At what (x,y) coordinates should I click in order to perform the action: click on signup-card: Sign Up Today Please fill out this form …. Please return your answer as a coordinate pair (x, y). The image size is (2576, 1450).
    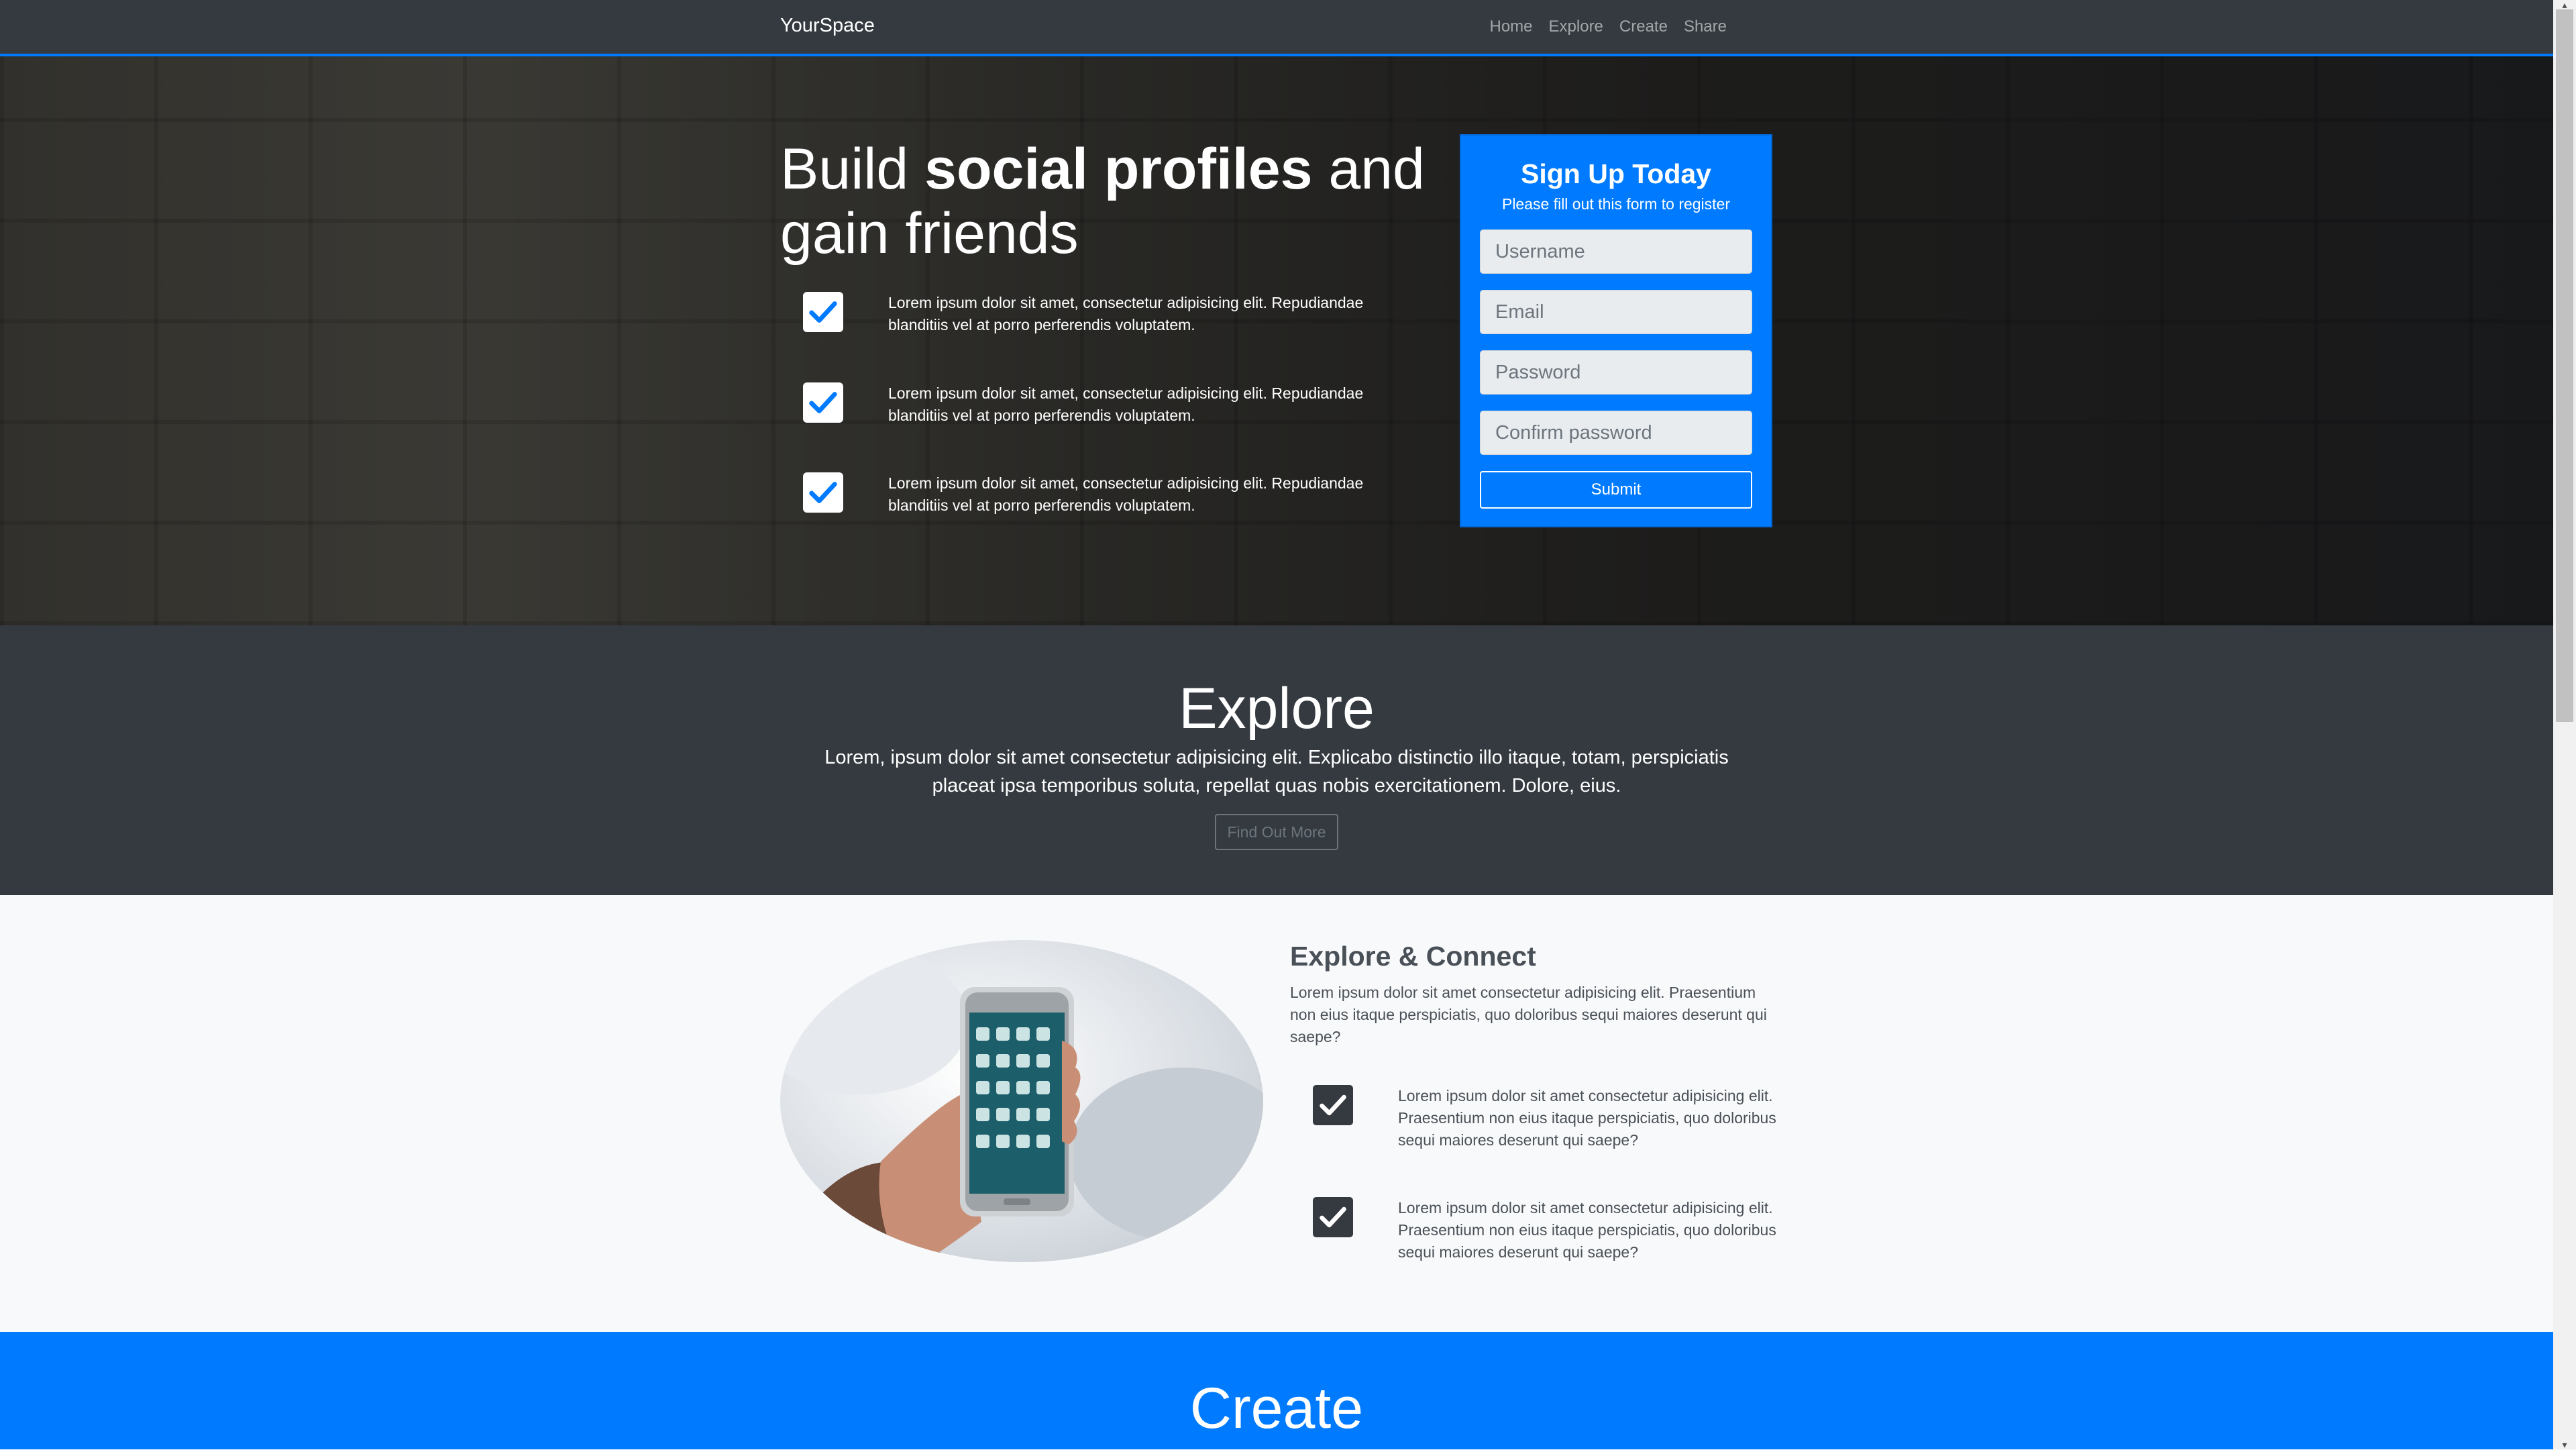
    Looking at the image, I should click on (1616, 330).